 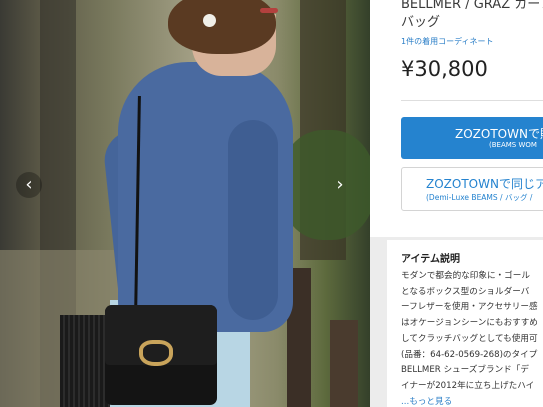 I want to click on product-title-line: BELLMER / GRAZ カーフレ, so click(x=472, y=6).